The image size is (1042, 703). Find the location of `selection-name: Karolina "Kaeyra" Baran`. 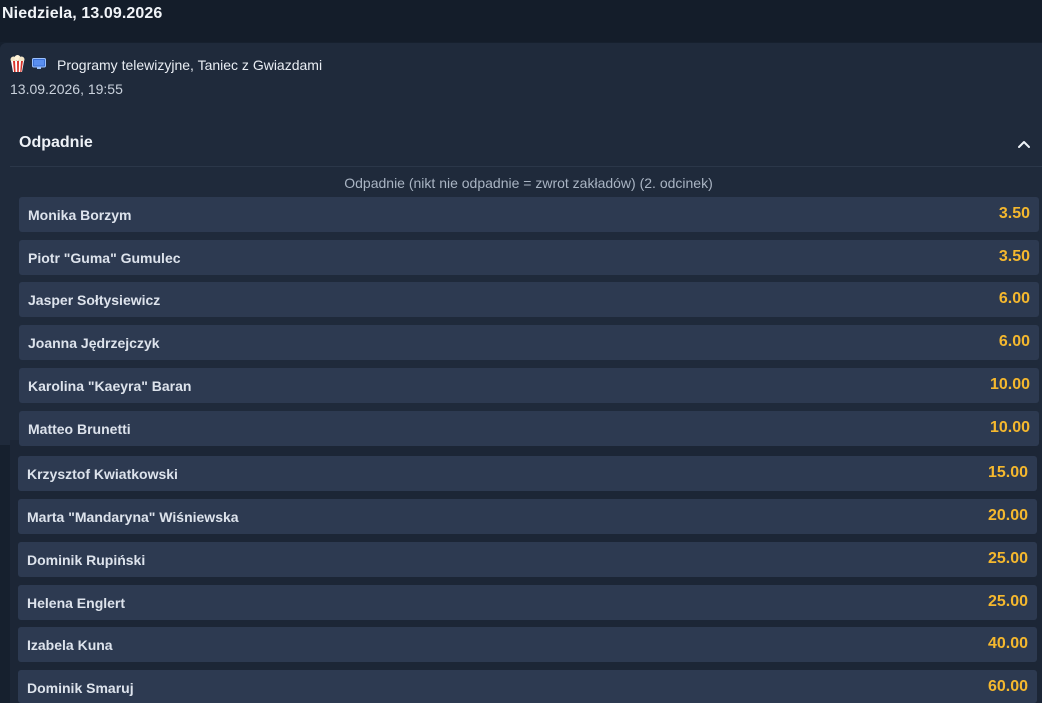

selection-name: Karolina "Kaeyra" Baran is located at coordinates (110, 386).